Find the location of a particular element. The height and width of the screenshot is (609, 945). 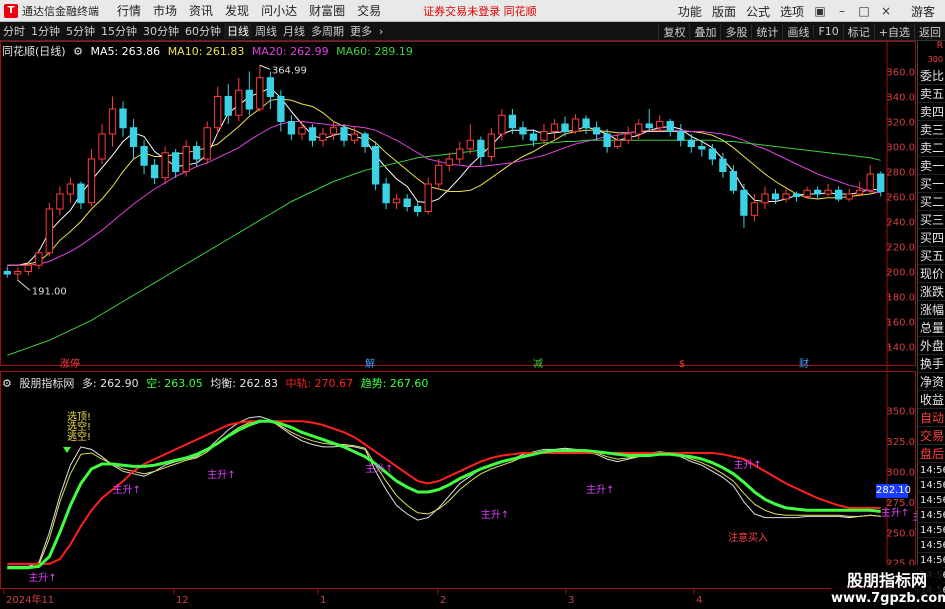

settings-gear-icon: ⚙ is located at coordinates (78, 51).